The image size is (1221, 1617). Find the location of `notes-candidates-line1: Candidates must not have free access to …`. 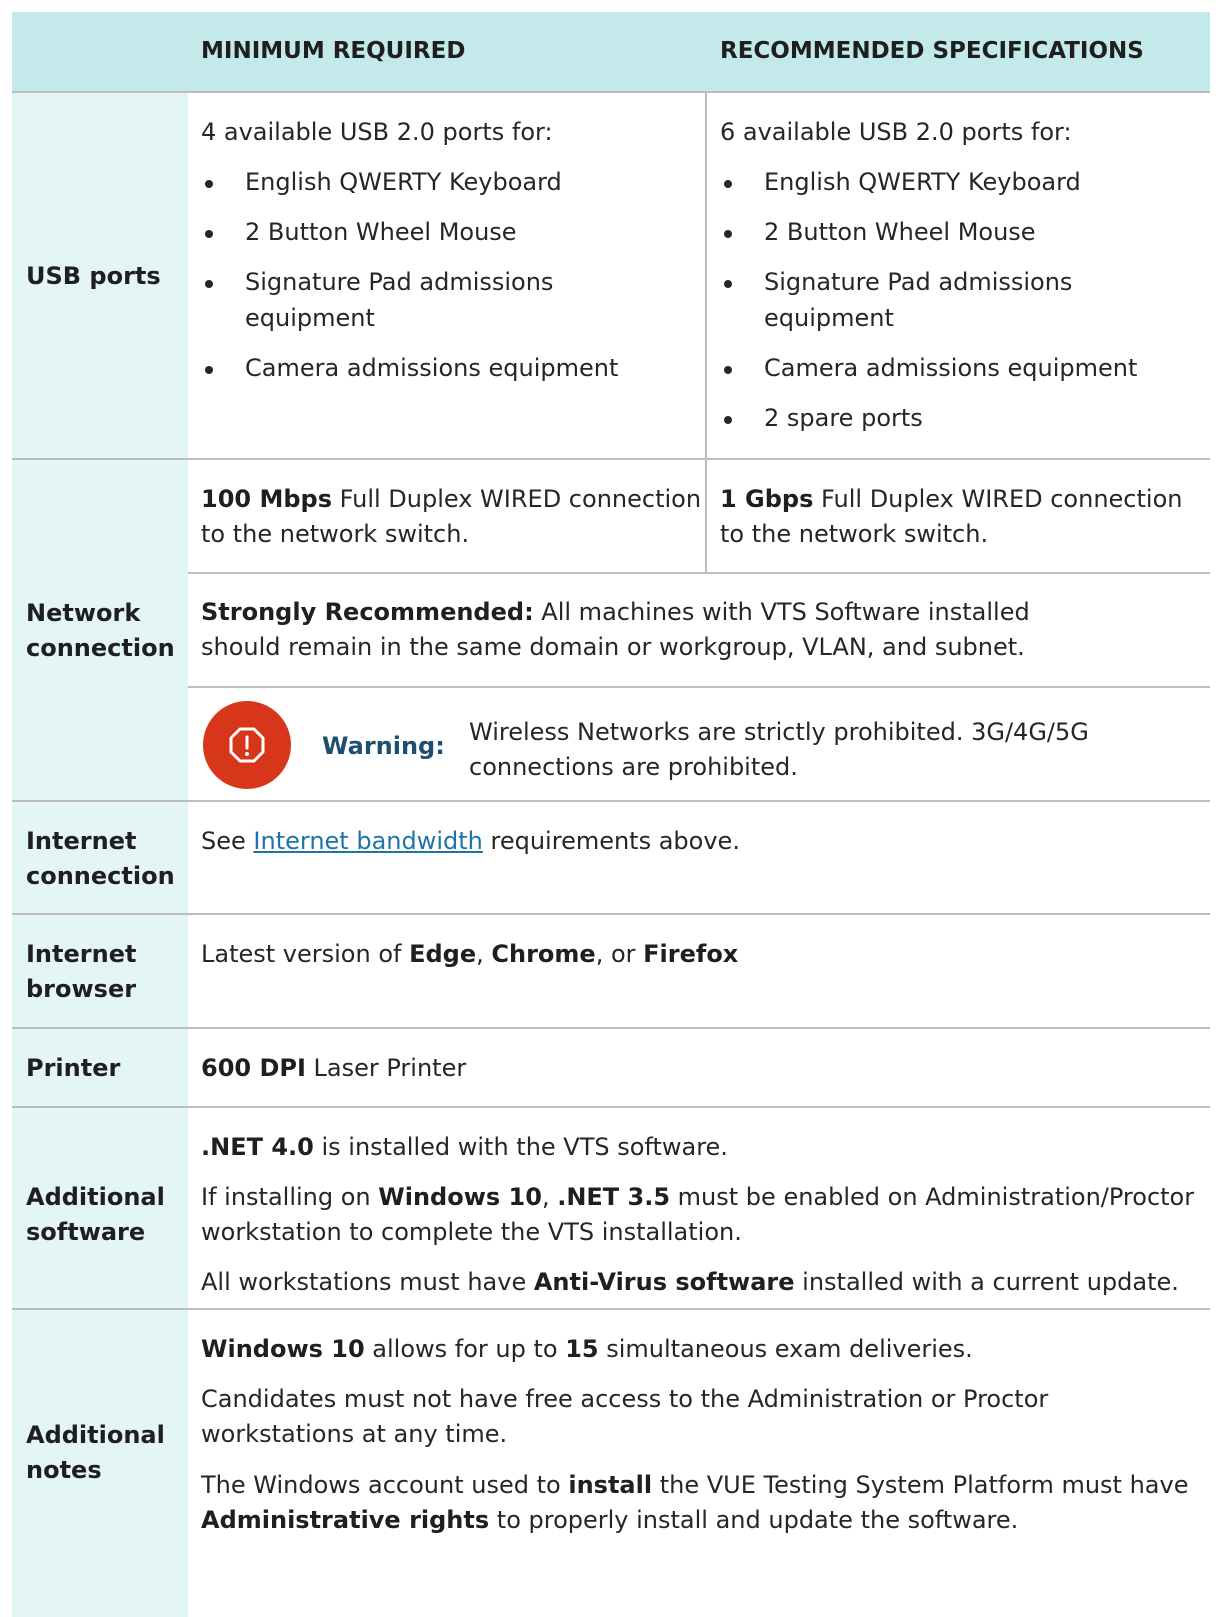

notes-candidates-line1: Candidates must not have free access to … is located at coordinates (625, 1399).